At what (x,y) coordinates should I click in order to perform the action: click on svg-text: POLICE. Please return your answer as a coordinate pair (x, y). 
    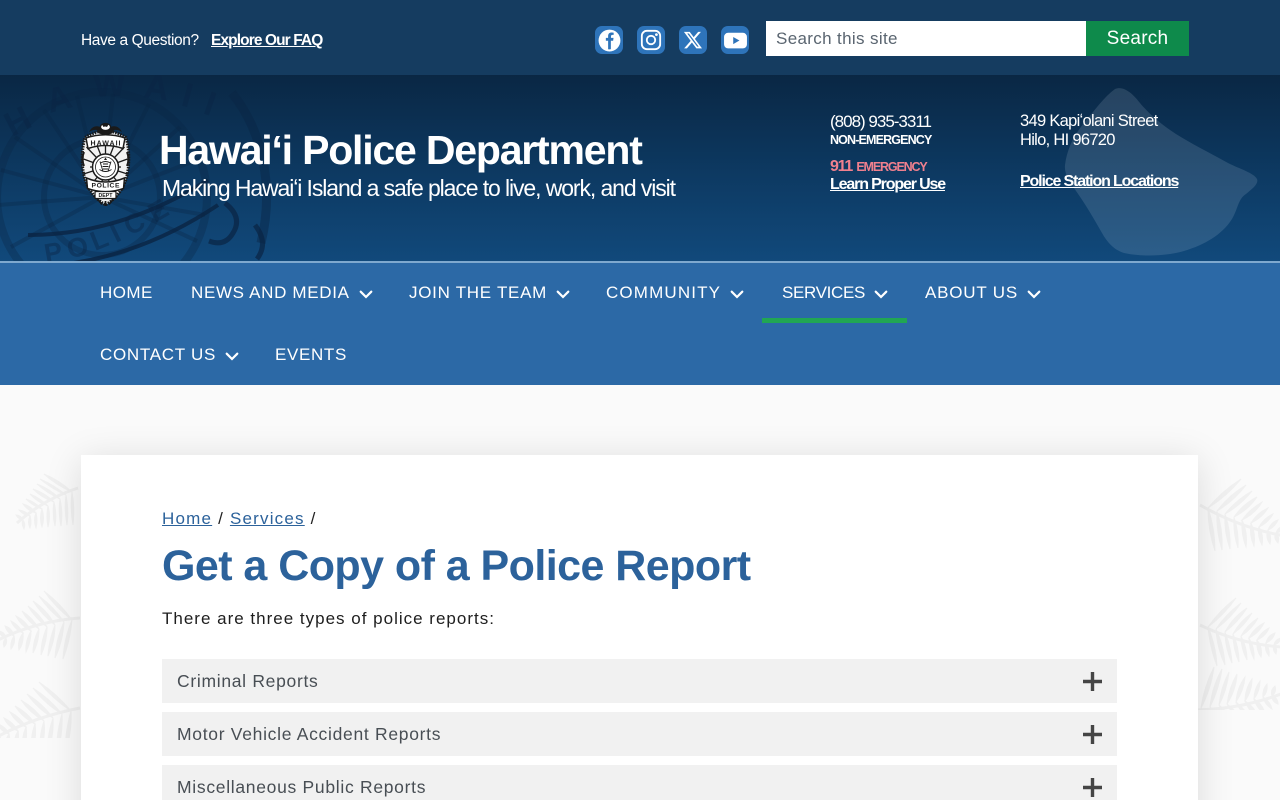
    Looking at the image, I should click on (106, 186).